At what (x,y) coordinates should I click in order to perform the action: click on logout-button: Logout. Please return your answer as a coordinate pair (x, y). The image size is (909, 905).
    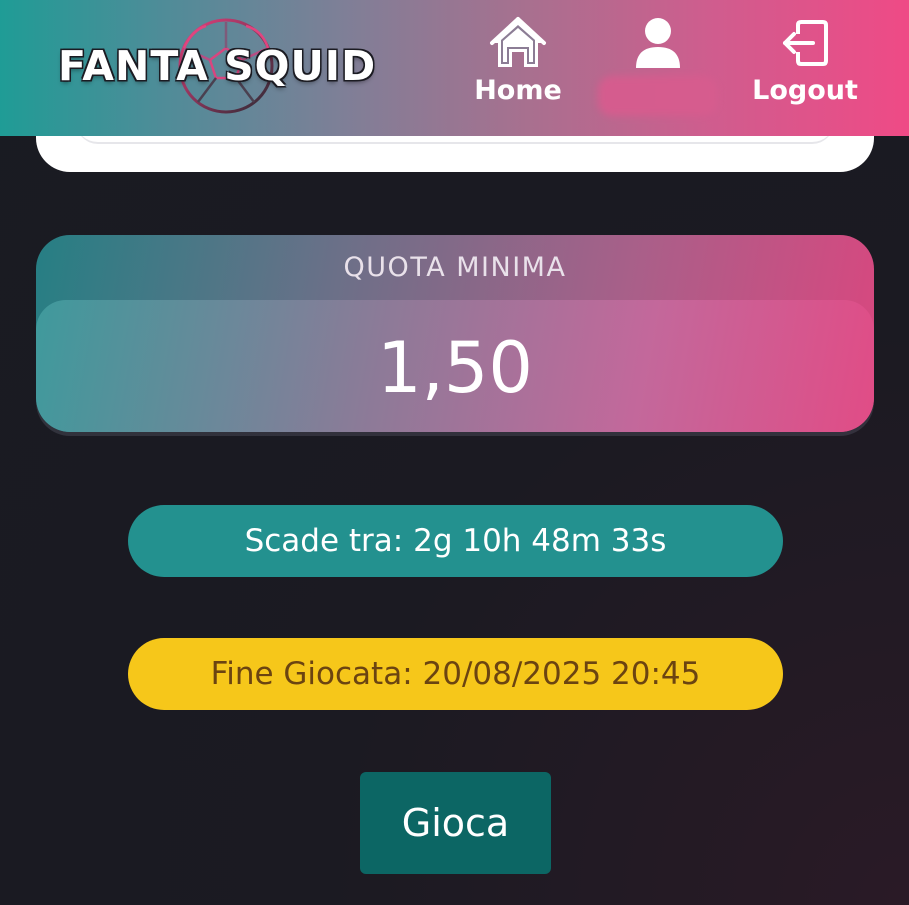
    Looking at the image, I should click on (805, 61).